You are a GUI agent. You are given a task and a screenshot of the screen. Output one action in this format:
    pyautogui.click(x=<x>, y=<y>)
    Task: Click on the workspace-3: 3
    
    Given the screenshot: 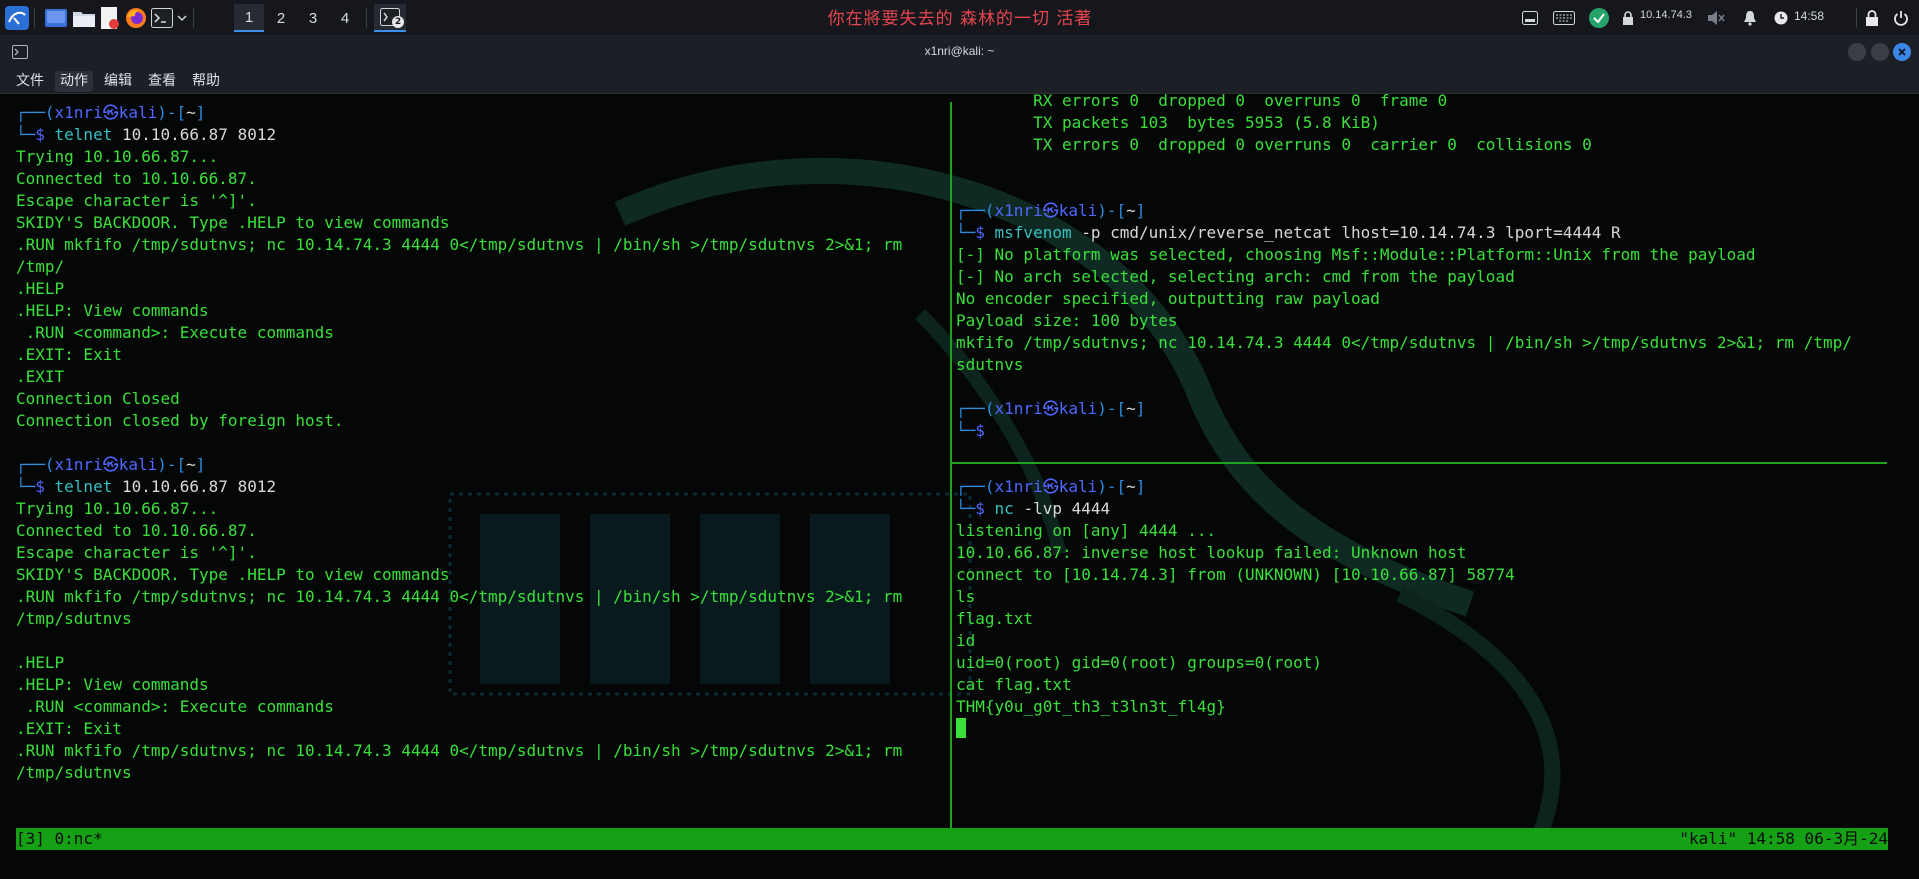 What is the action you would take?
    pyautogui.click(x=313, y=18)
    